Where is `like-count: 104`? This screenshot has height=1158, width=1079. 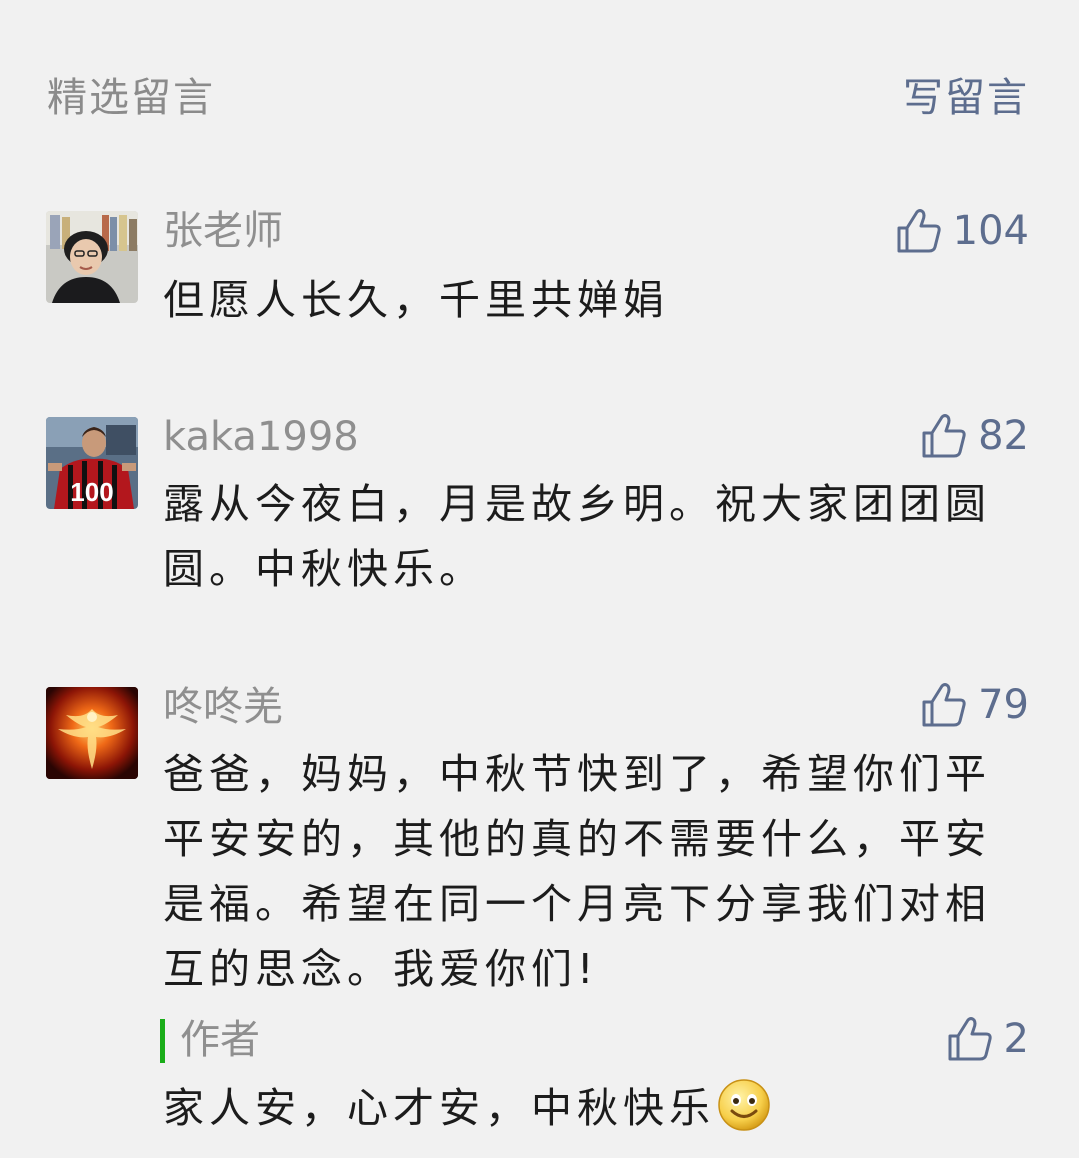
like-count: 104 is located at coordinates (990, 231).